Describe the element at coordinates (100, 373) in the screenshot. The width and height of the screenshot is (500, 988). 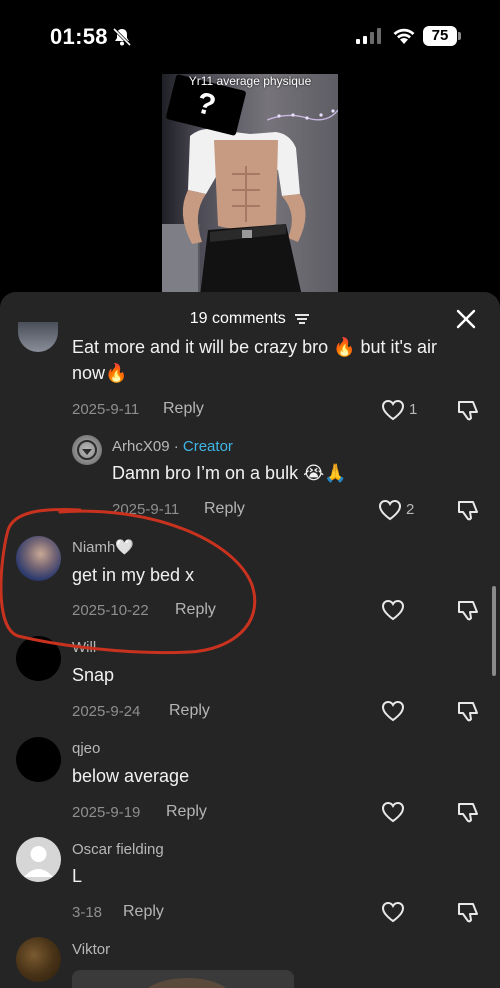
I see `comment-text-continued: now🔥` at that location.